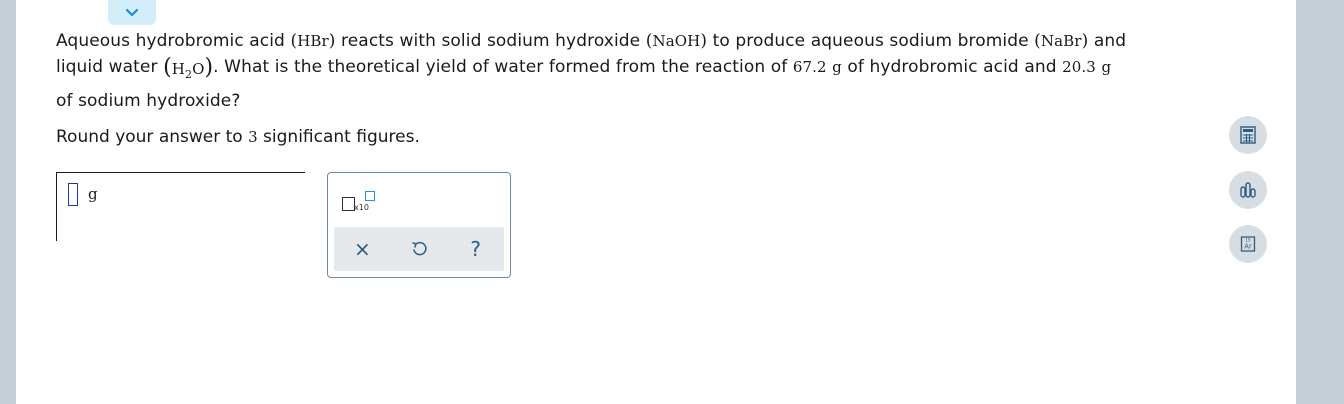 The width and height of the screenshot is (1344, 404). Describe the element at coordinates (148, 101) in the screenshot. I see `question-line-3: of sodium hydroxide?` at that location.